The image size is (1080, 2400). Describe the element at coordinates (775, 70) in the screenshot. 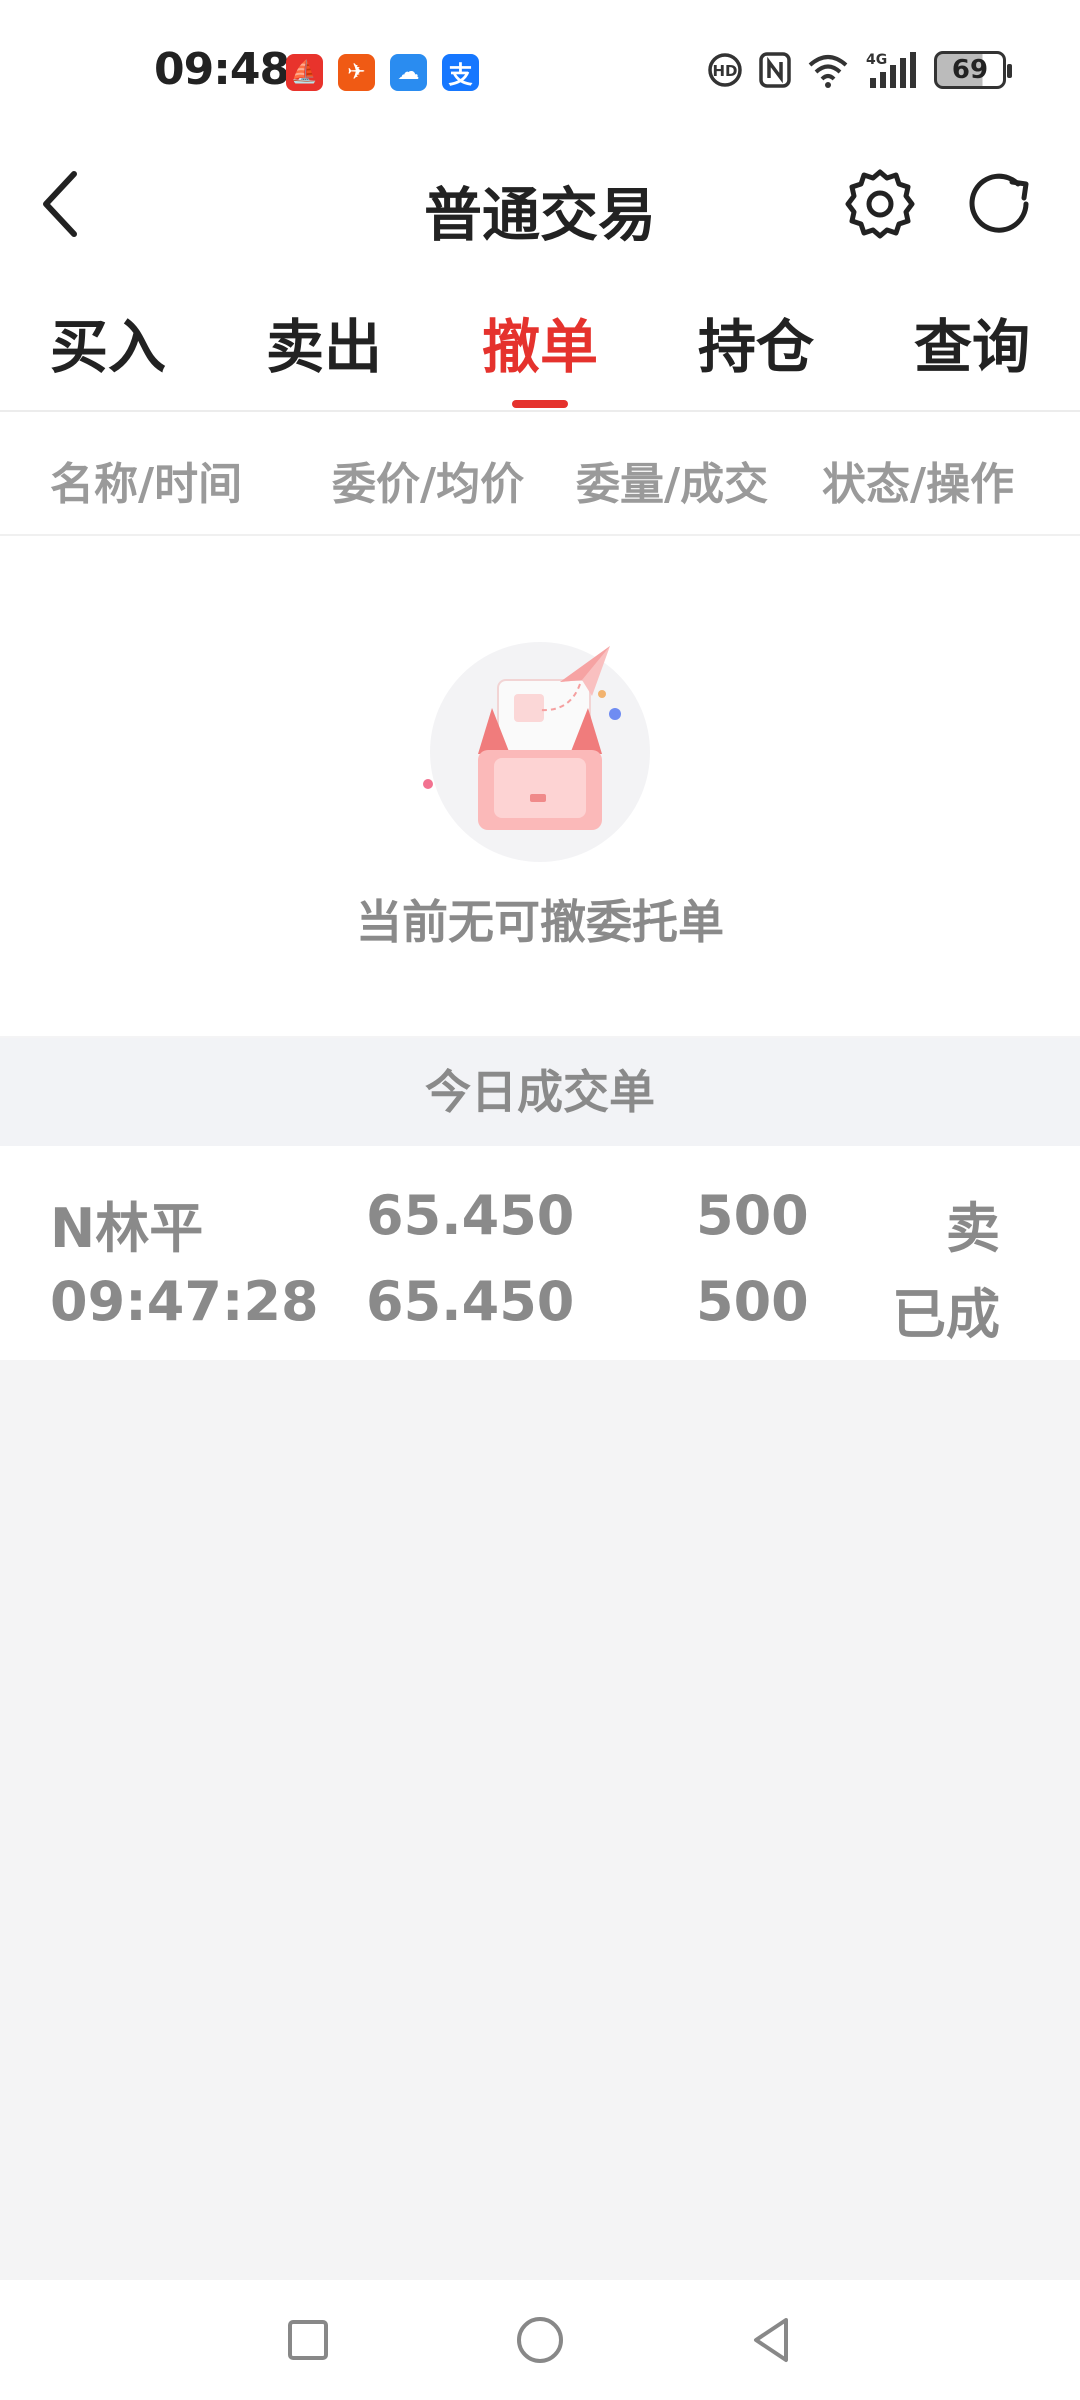

I see `nfc-icon` at that location.